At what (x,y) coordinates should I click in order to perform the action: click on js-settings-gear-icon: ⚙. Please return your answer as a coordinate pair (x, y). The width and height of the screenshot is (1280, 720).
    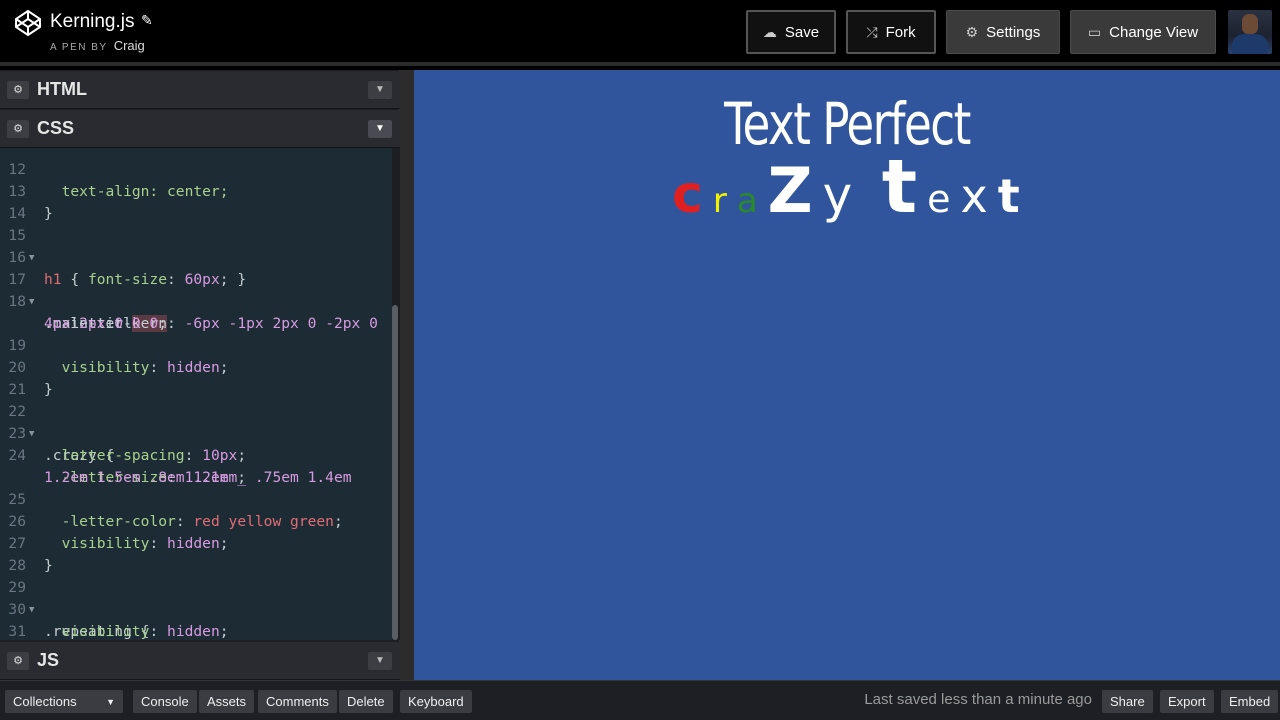
    Looking at the image, I should click on (18, 660).